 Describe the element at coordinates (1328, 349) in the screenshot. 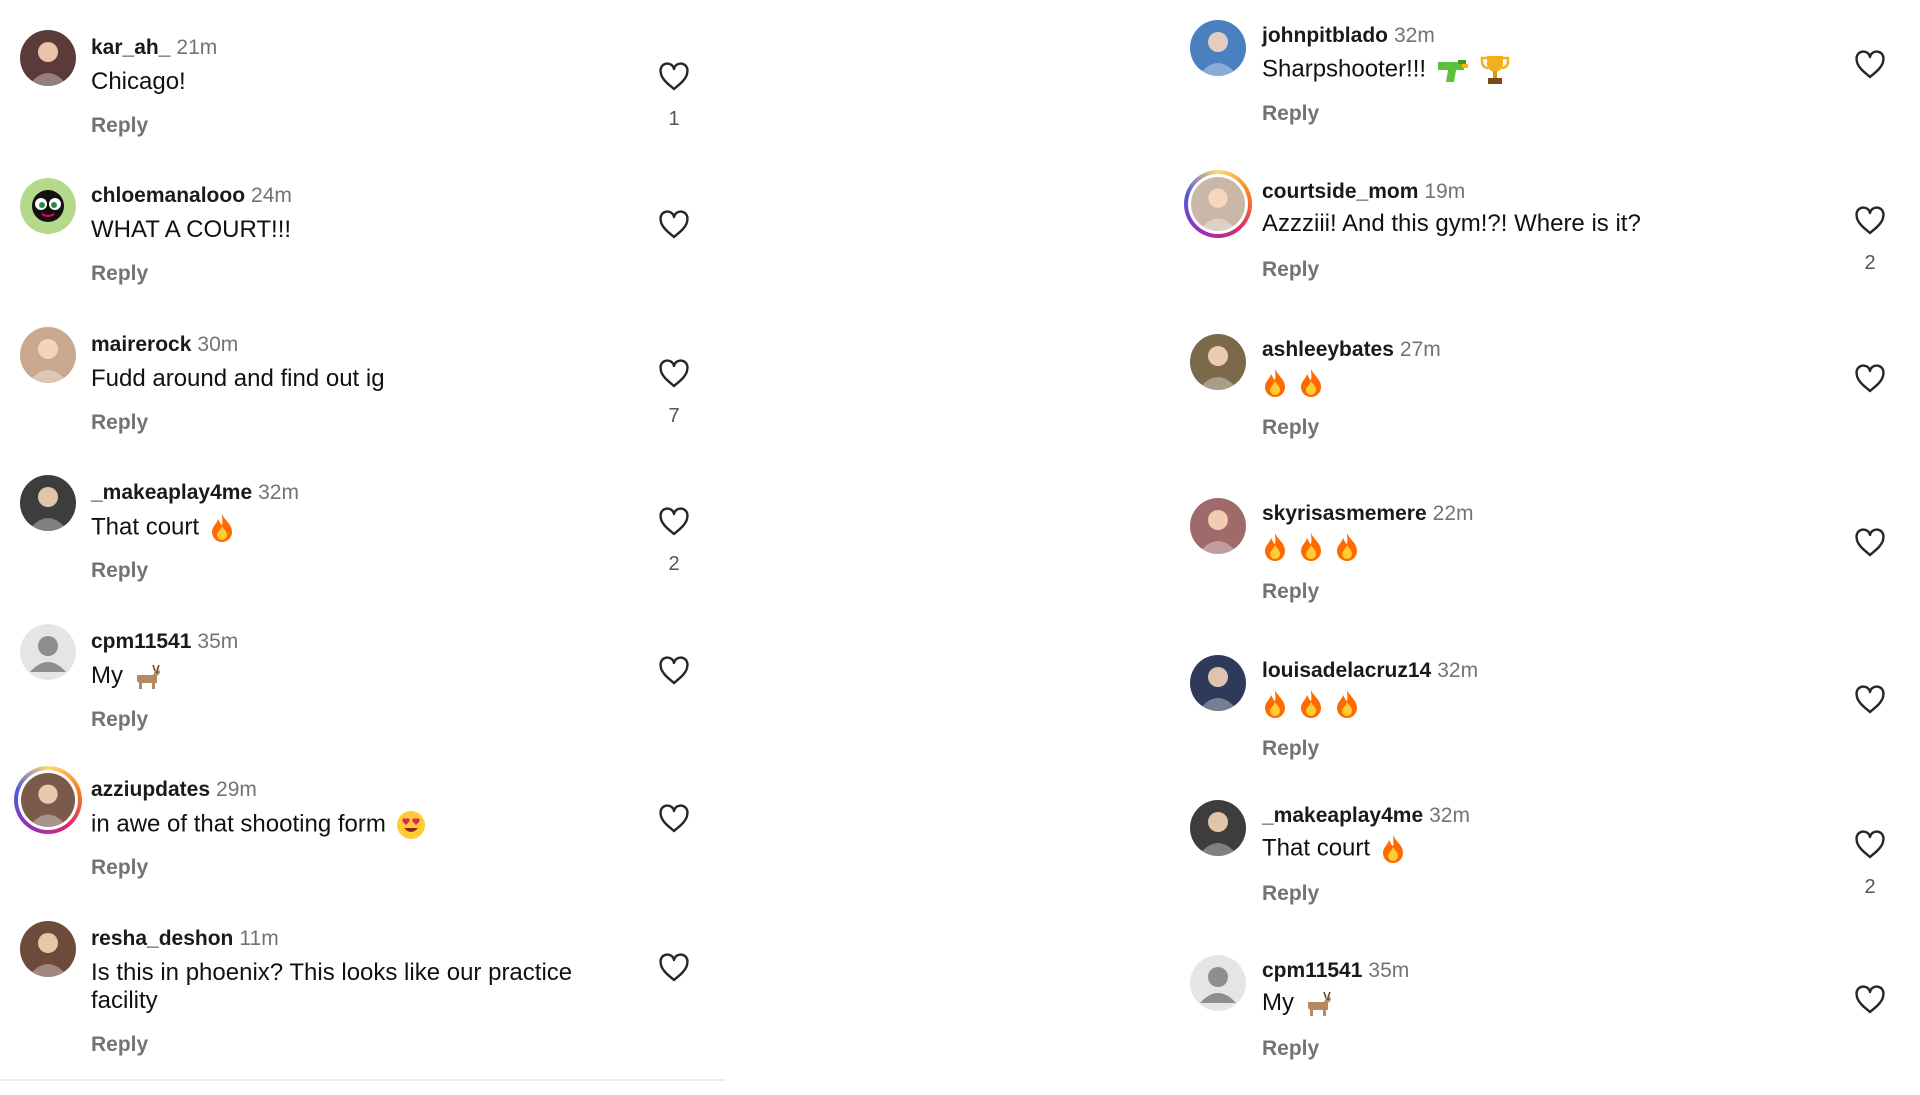

I see `username-link: ashleeybates` at that location.